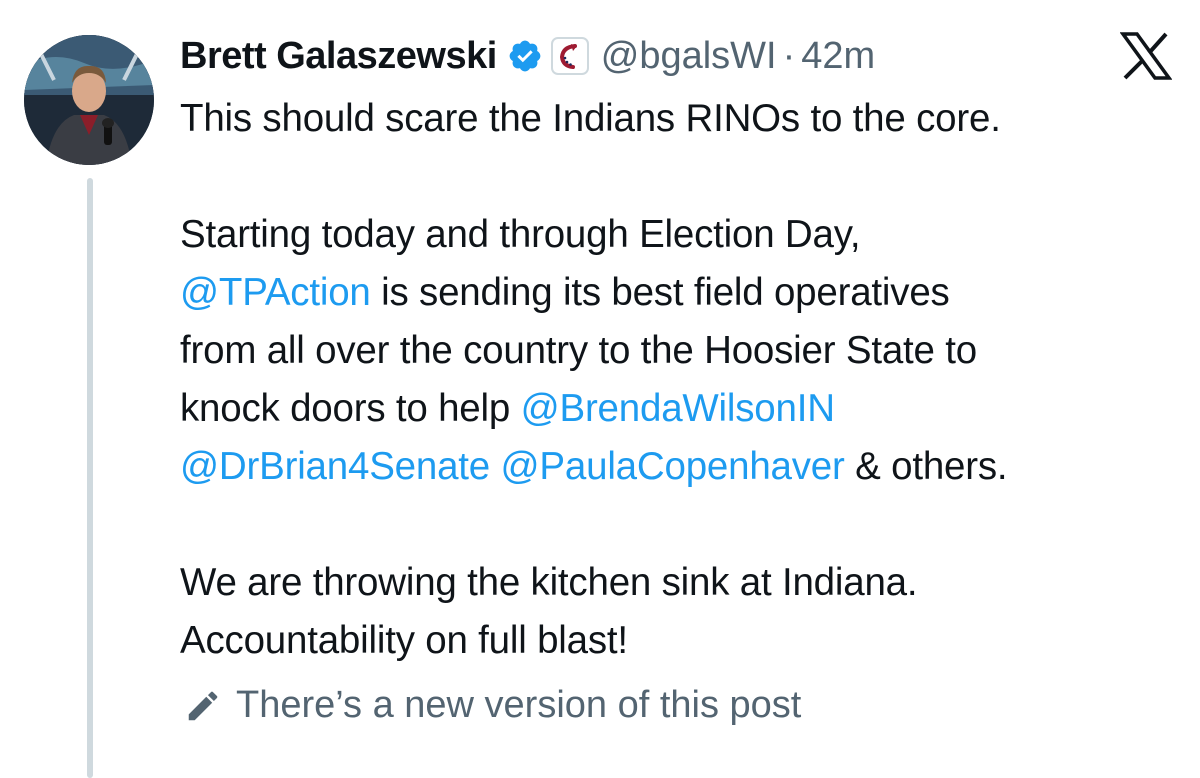 The image size is (1200, 778). What do you see at coordinates (519, 705) in the screenshot?
I see `new-version-label: There’s a new version of this post` at bounding box center [519, 705].